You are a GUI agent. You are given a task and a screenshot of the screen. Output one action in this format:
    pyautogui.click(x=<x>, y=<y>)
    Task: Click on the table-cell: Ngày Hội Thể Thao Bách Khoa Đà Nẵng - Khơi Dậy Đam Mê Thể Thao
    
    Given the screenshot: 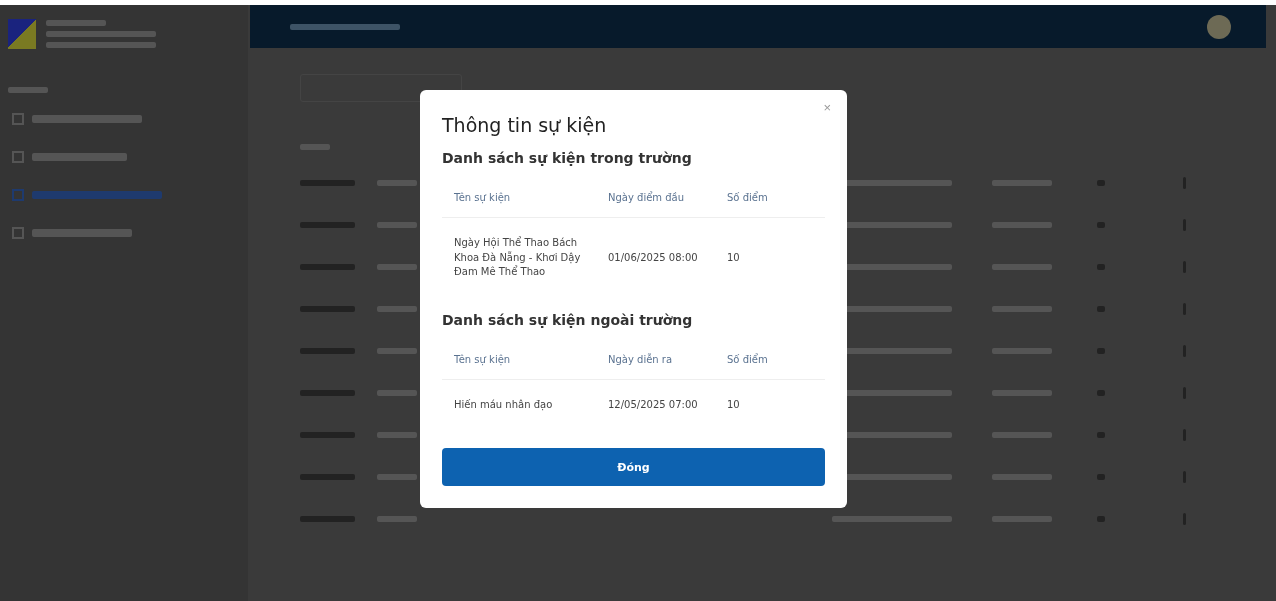 What is the action you would take?
    pyautogui.click(x=517, y=257)
    